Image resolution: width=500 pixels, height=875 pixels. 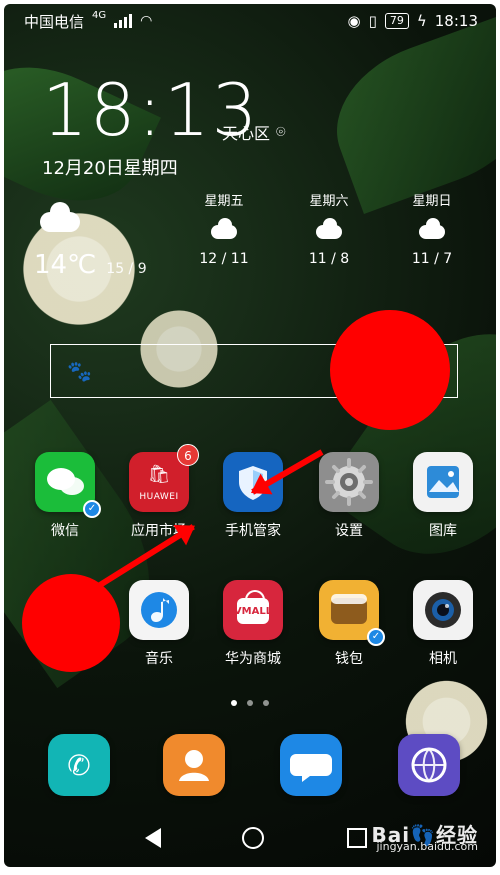 I want to click on eye-comfort-icon: ◉, so click(x=354, y=21).